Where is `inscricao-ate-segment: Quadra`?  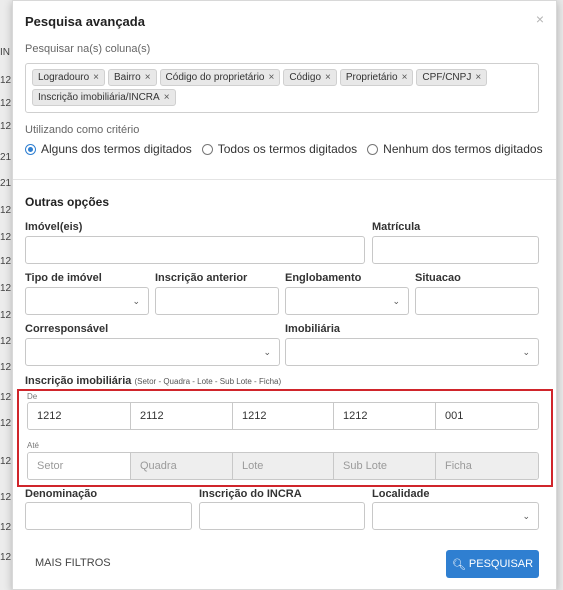
inscricao-ate-segment: Quadra is located at coordinates (182, 466).